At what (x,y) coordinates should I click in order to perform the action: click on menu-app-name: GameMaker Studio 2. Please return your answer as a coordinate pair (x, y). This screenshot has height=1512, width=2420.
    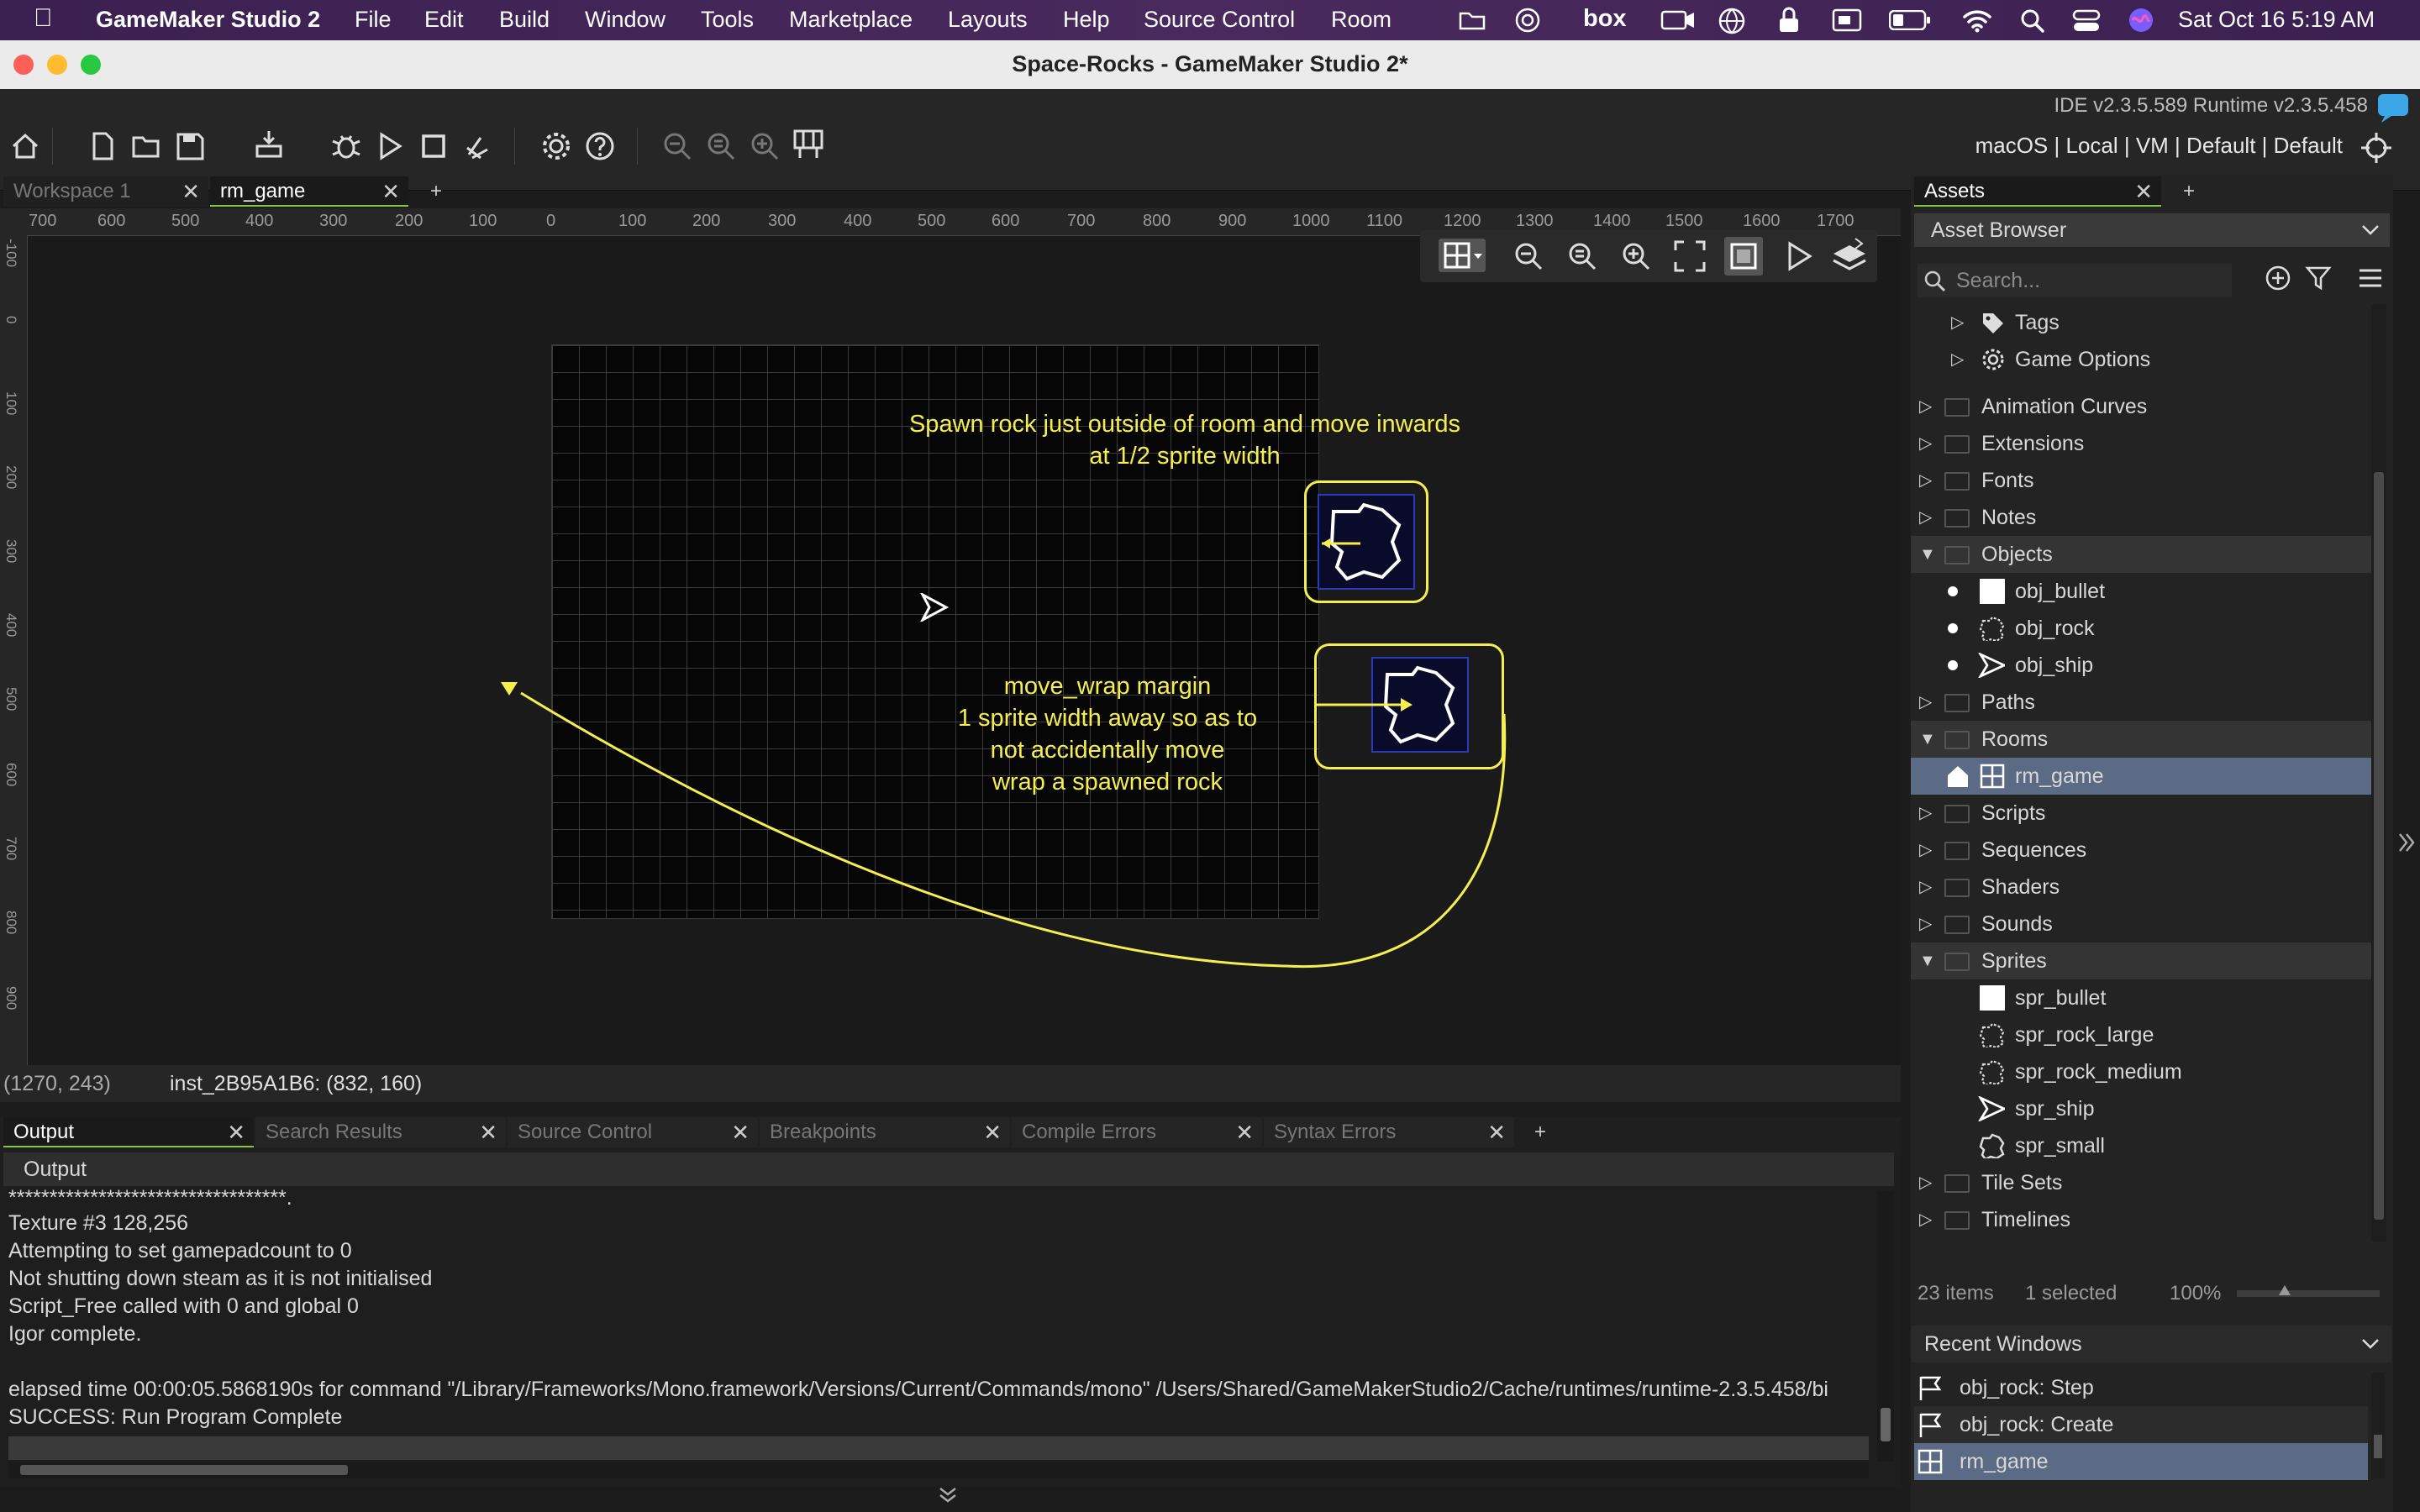
    Looking at the image, I should click on (208, 20).